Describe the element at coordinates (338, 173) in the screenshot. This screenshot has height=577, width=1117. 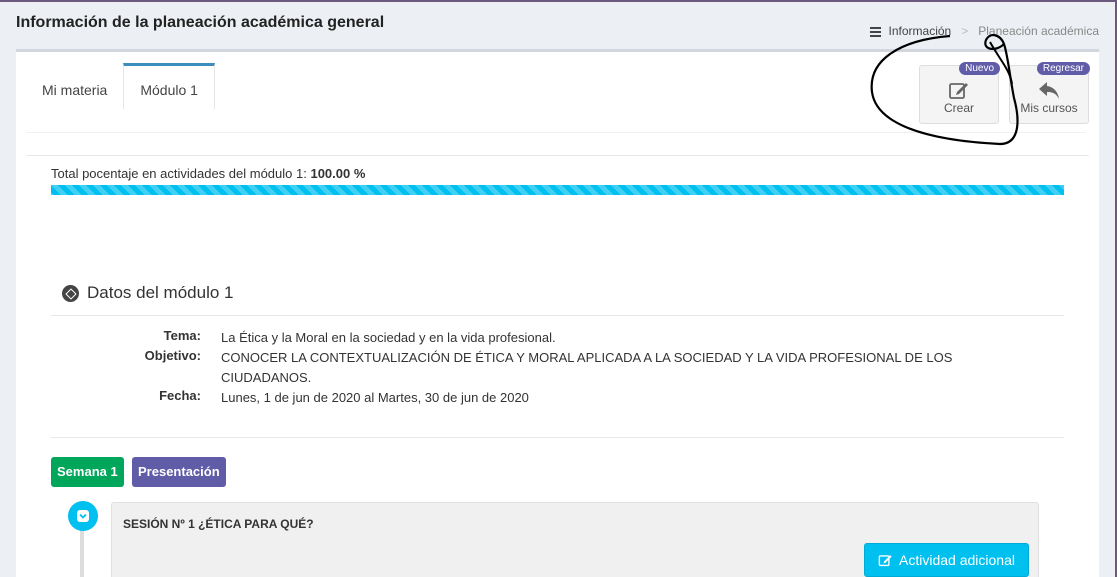
I see `progress-value: 100.00 %` at that location.